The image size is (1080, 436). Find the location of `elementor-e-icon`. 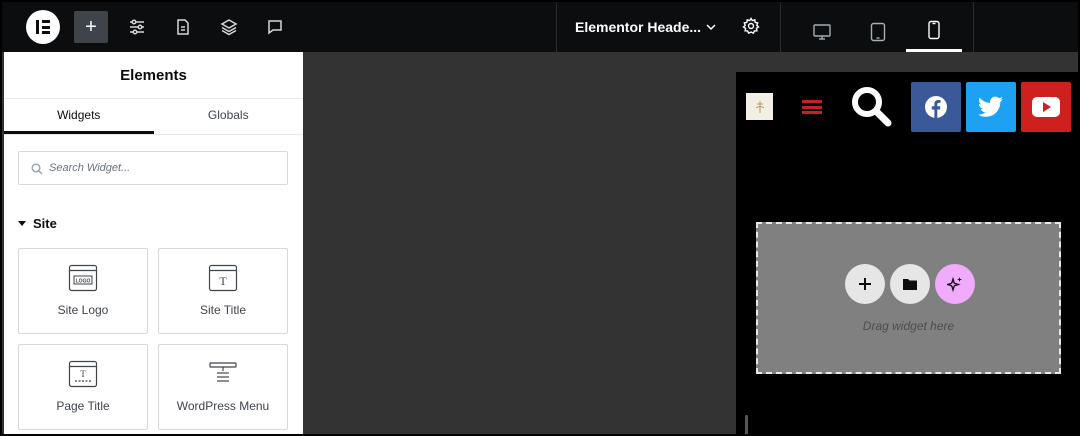

elementor-e-icon is located at coordinates (43, 27).